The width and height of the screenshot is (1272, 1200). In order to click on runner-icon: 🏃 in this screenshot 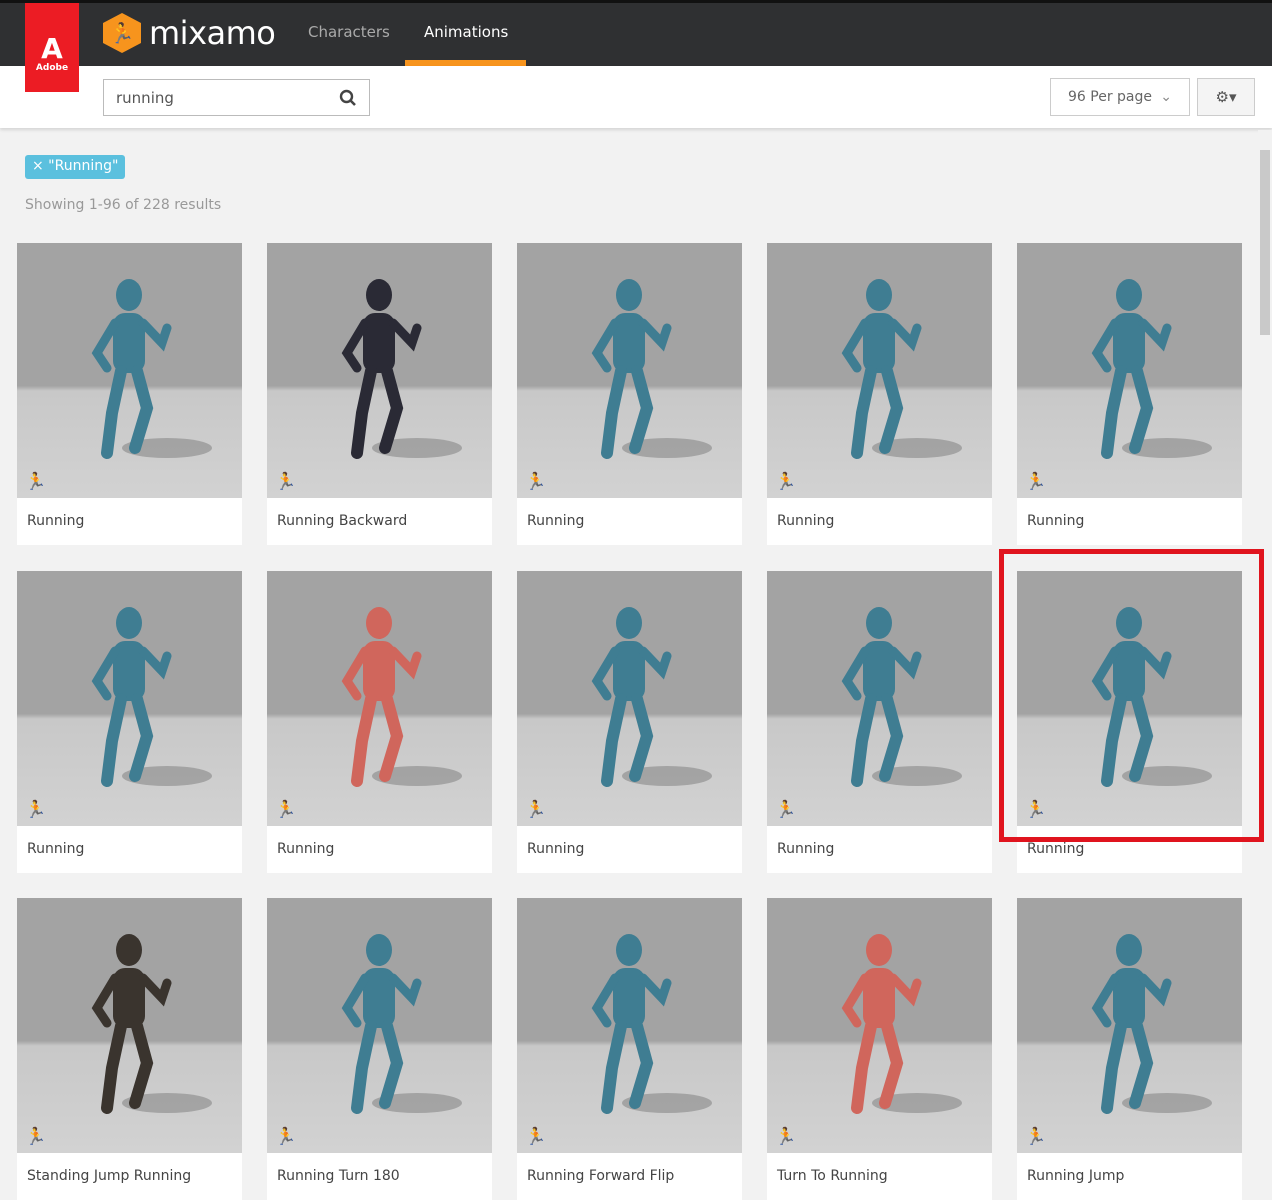, I will do `click(122, 33)`.